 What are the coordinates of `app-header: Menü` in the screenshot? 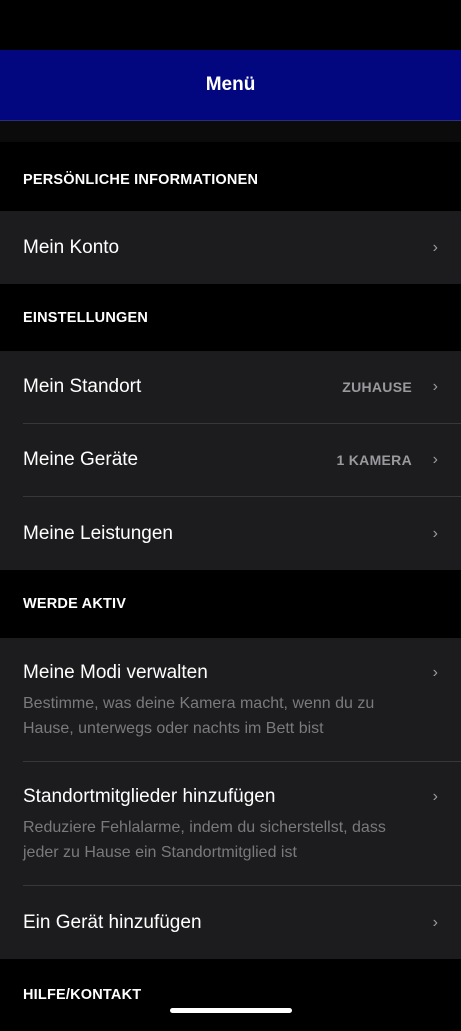 It's located at (230, 85).